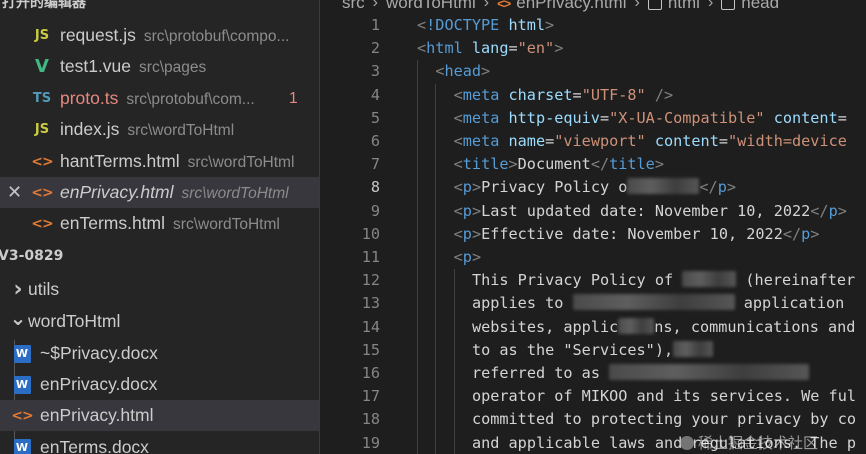 This screenshot has height=454, width=866. What do you see at coordinates (595, 187) in the screenshot?
I see `code-text: <p>Privacy Policy o </p>` at bounding box center [595, 187].